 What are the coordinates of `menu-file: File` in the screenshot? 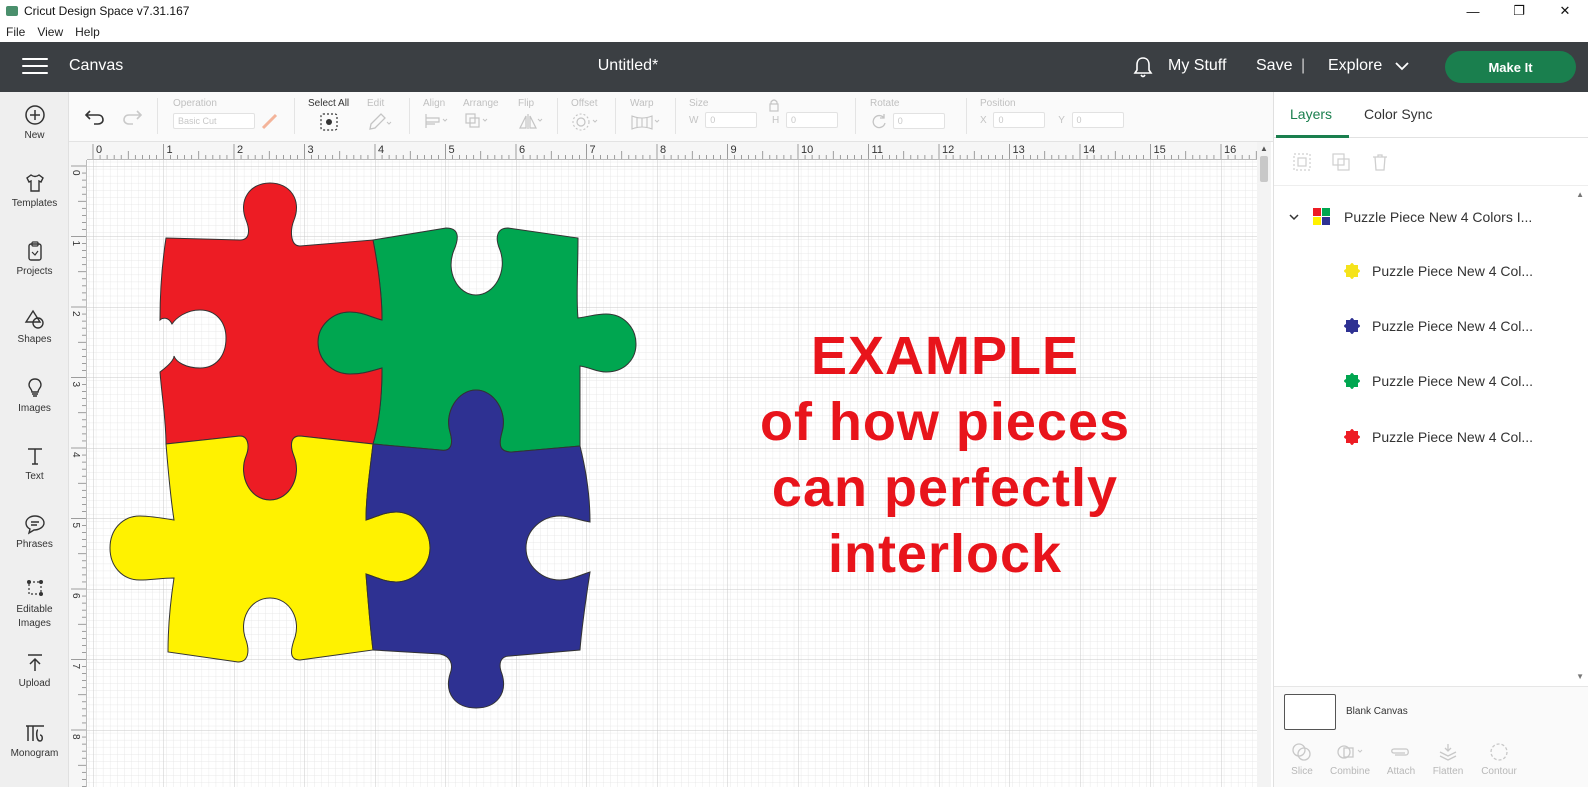 It's located at (15, 32).